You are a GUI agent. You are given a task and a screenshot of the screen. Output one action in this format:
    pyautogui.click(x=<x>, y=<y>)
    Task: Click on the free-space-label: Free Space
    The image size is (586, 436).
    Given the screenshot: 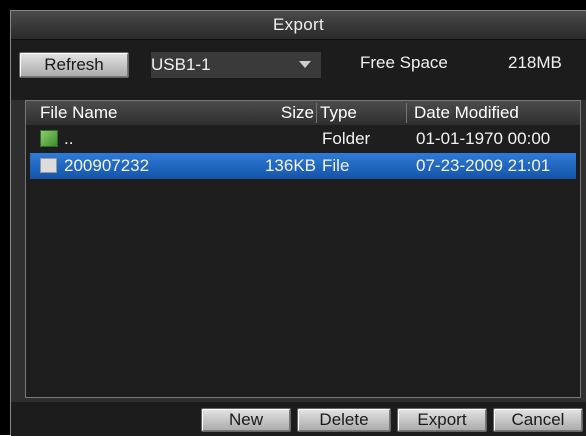 What is the action you would take?
    pyautogui.click(x=404, y=62)
    